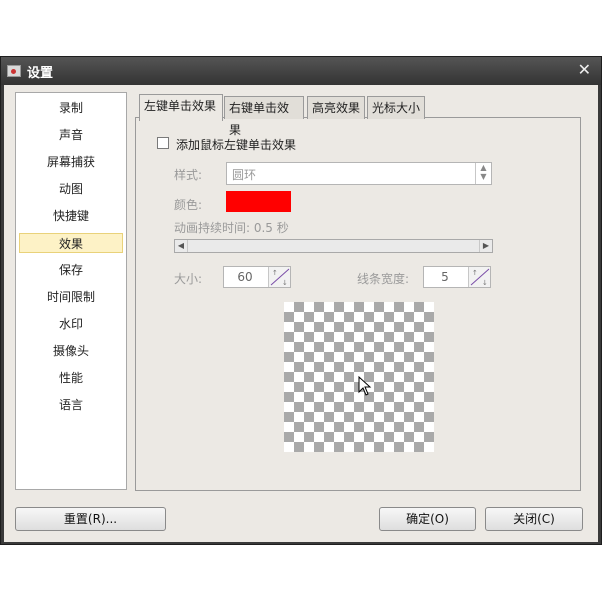 The width and height of the screenshot is (602, 602). I want to click on slider-left-arrow-icon: ◀, so click(181, 246).